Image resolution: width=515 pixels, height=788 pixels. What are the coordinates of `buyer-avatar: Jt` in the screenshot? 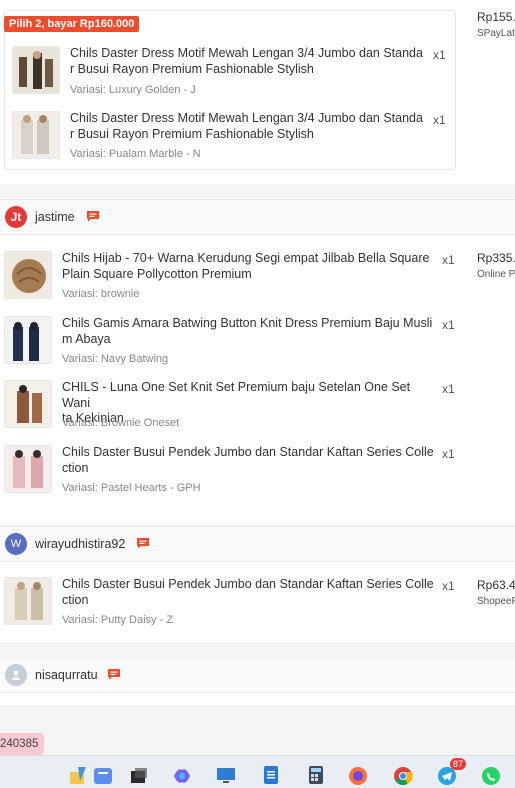 It's located at (16, 217).